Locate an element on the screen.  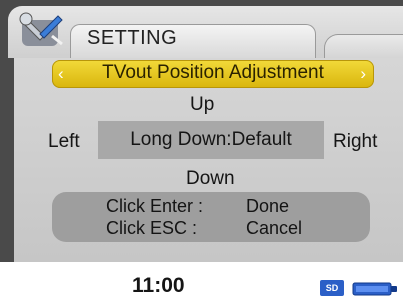
clock: 11:00 is located at coordinates (158, 285).